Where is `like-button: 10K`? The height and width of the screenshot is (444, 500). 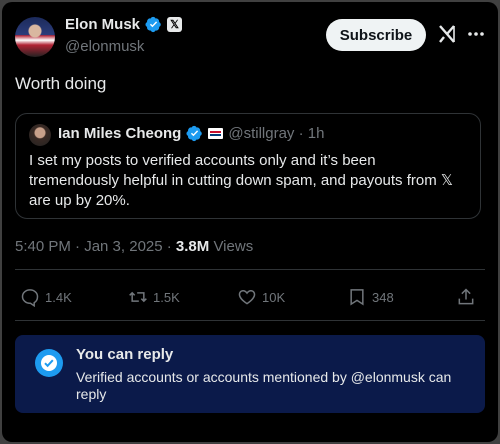 like-button: 10K is located at coordinates (261, 297).